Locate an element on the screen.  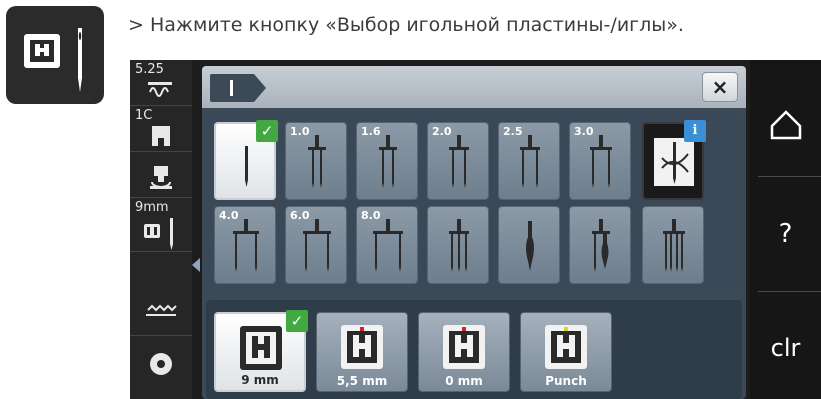
panel-header: × is located at coordinates (474, 87).